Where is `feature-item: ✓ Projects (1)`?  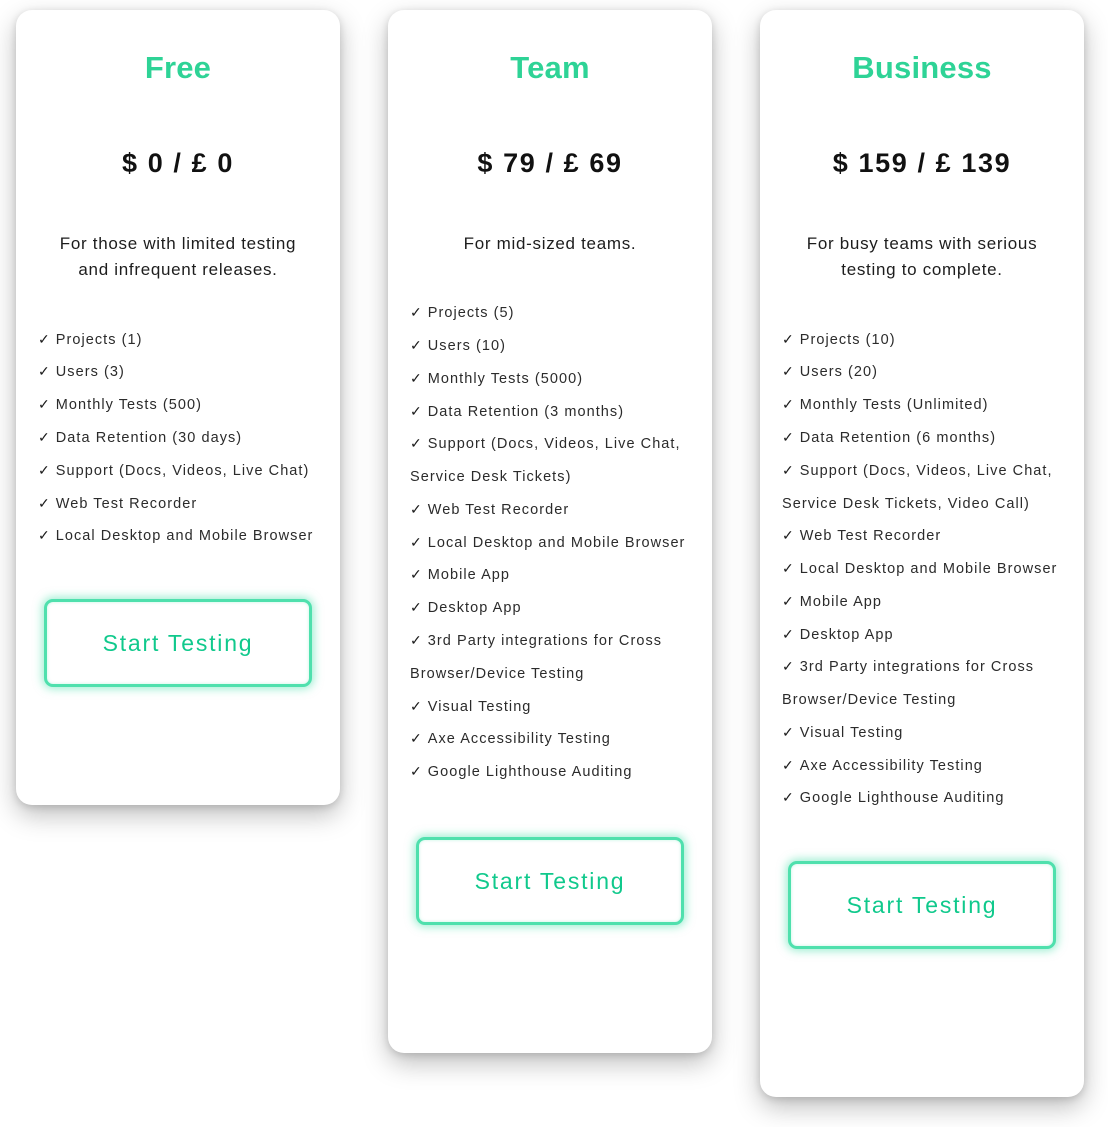
feature-item: ✓ Projects (1) is located at coordinates (178, 340).